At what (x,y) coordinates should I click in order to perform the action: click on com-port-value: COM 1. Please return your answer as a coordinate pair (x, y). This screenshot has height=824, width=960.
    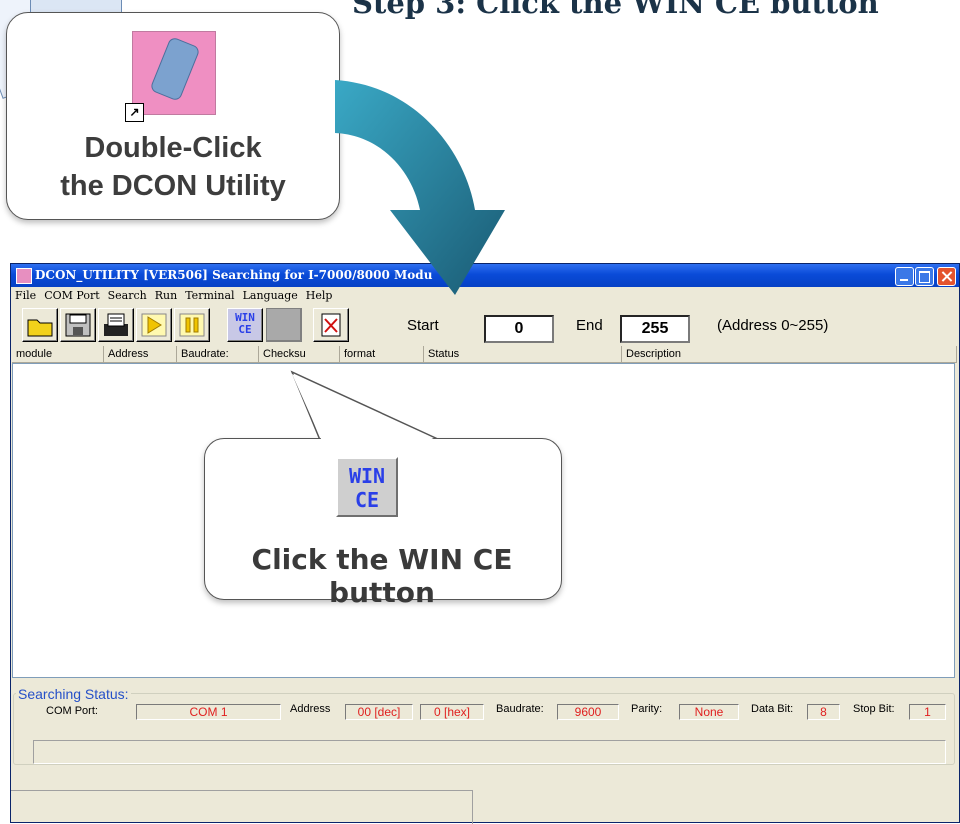
    Looking at the image, I should click on (208, 712).